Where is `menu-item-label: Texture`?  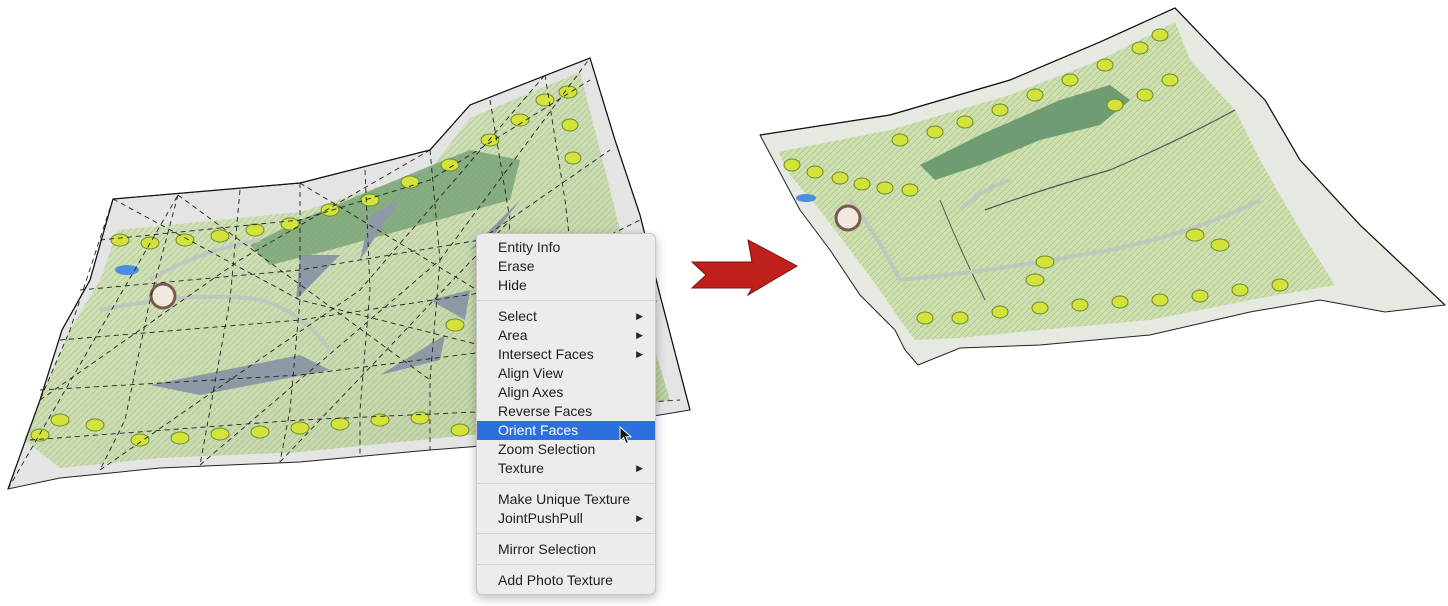 menu-item-label: Texture is located at coordinates (521, 468).